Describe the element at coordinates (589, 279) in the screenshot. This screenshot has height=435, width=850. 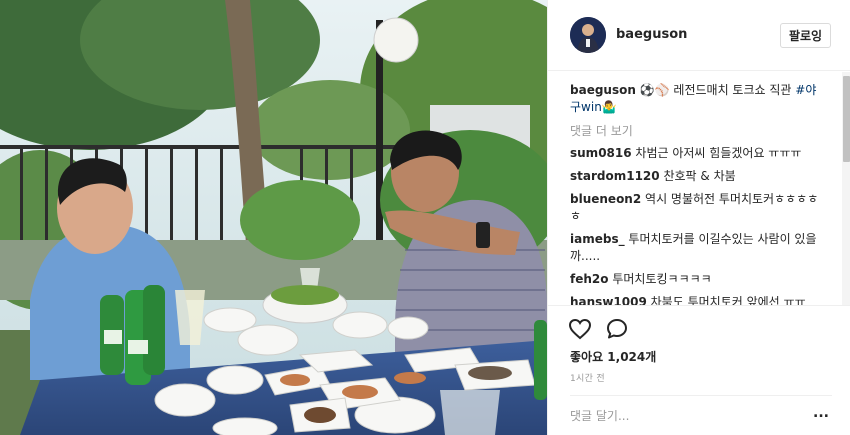
I see `comment-username: feh2o` at that location.